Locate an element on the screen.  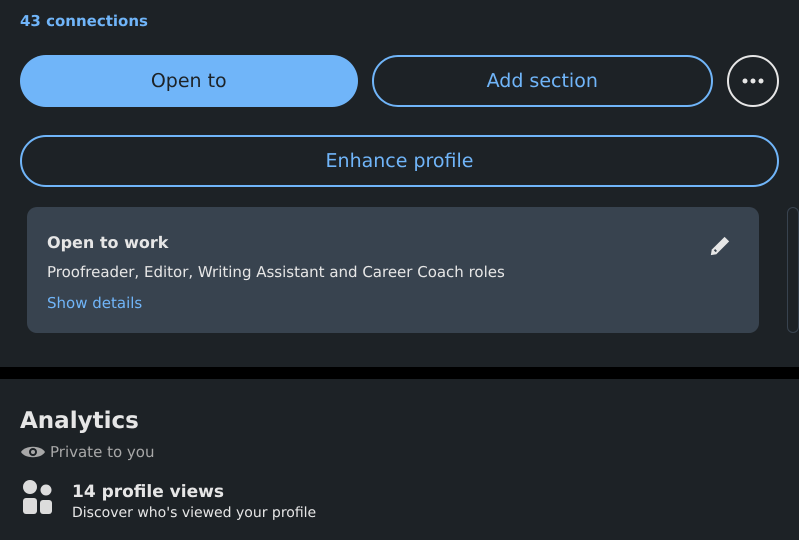
enhance-profile-button: Enhance profile is located at coordinates (399, 161).